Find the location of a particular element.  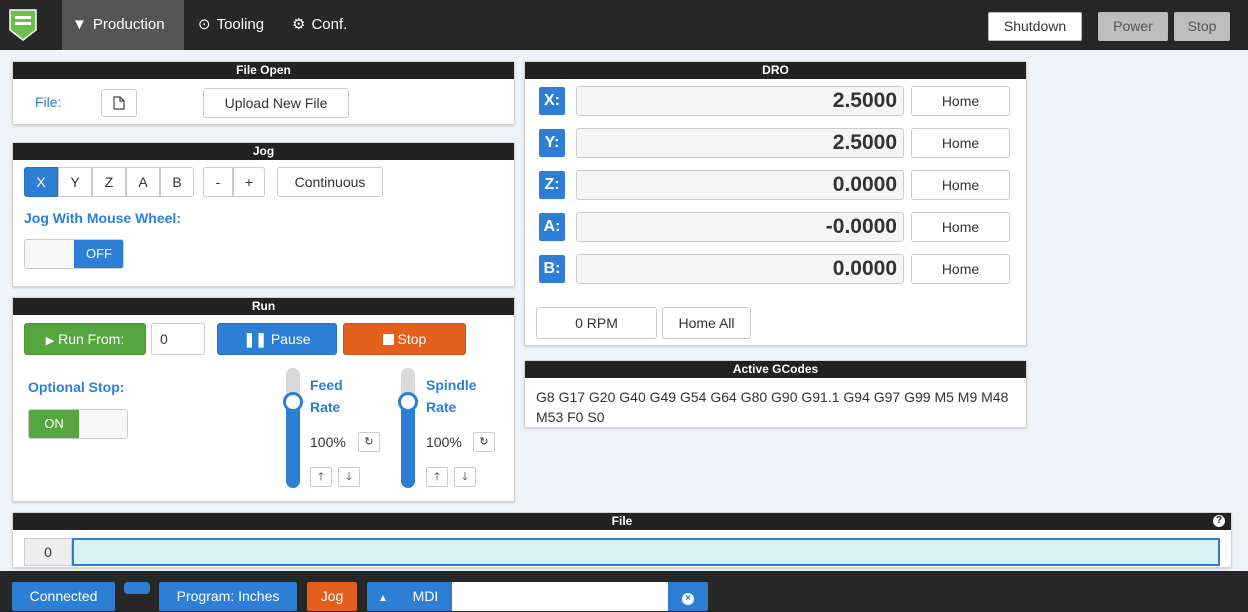

feed-rate-slider-fill is located at coordinates (293, 445).